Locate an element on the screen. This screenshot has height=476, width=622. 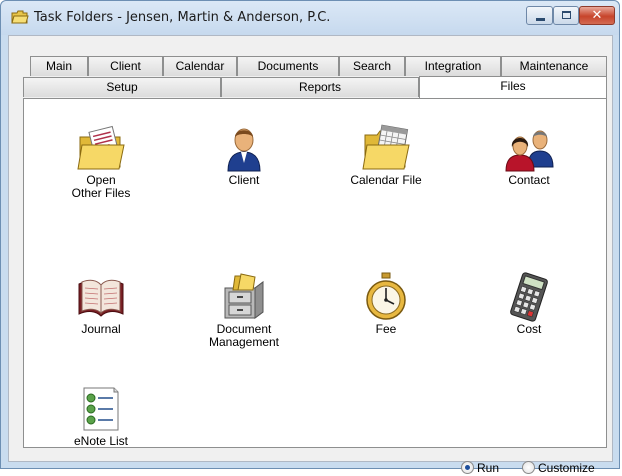
maximize-icon is located at coordinates (566, 15).